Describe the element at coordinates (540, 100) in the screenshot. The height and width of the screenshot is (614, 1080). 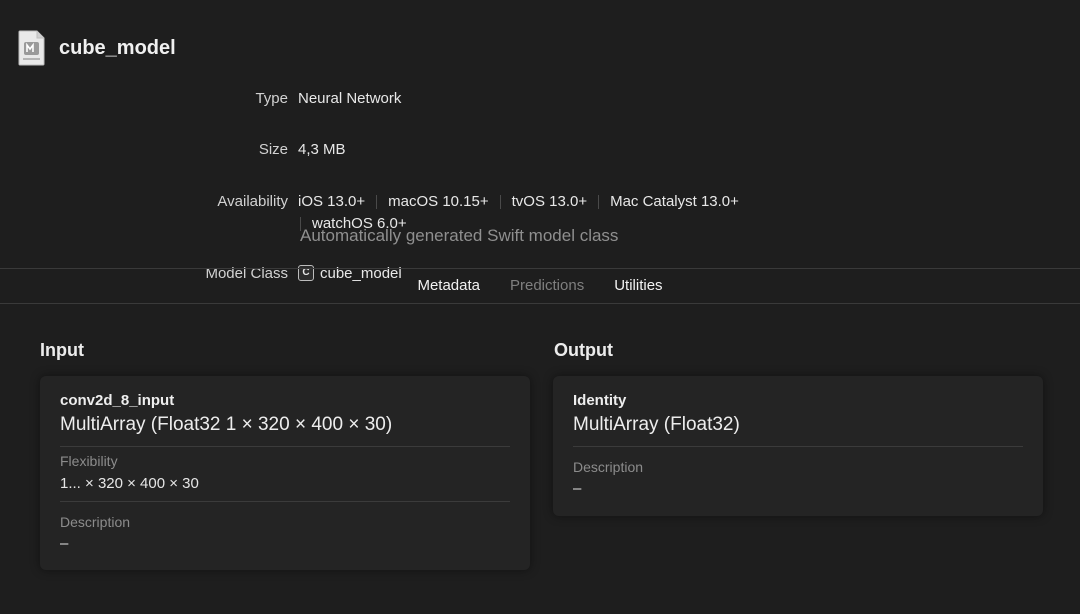
I see `type-row: Type Neural Network` at that location.